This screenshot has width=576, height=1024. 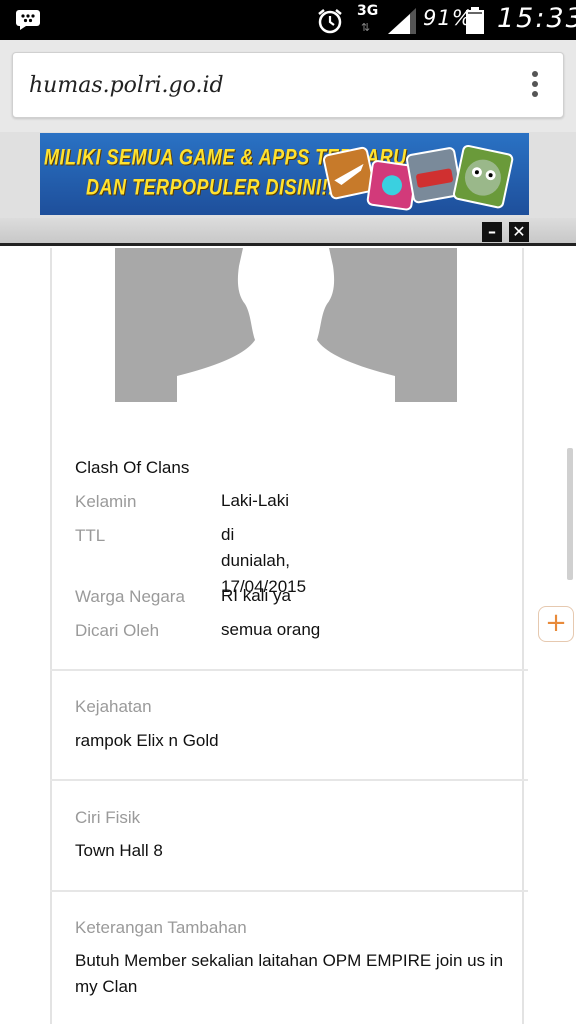 I want to click on section-label: Kejahatan, so click(x=113, y=706).